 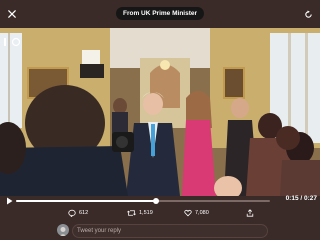 I want to click on pause-button, so click(x=7, y=43).